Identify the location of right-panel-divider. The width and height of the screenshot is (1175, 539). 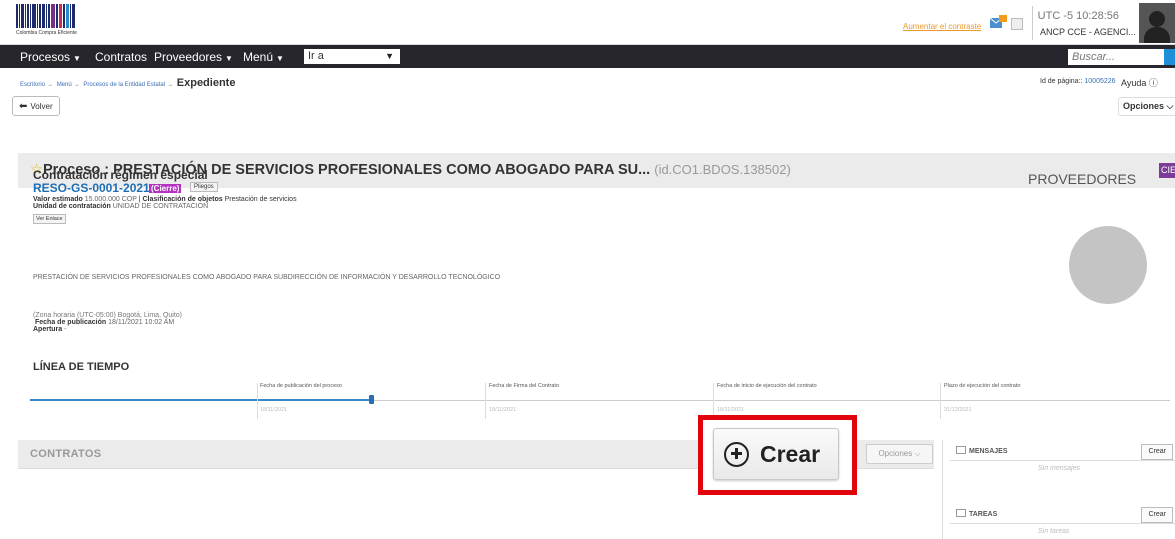
(942, 489).